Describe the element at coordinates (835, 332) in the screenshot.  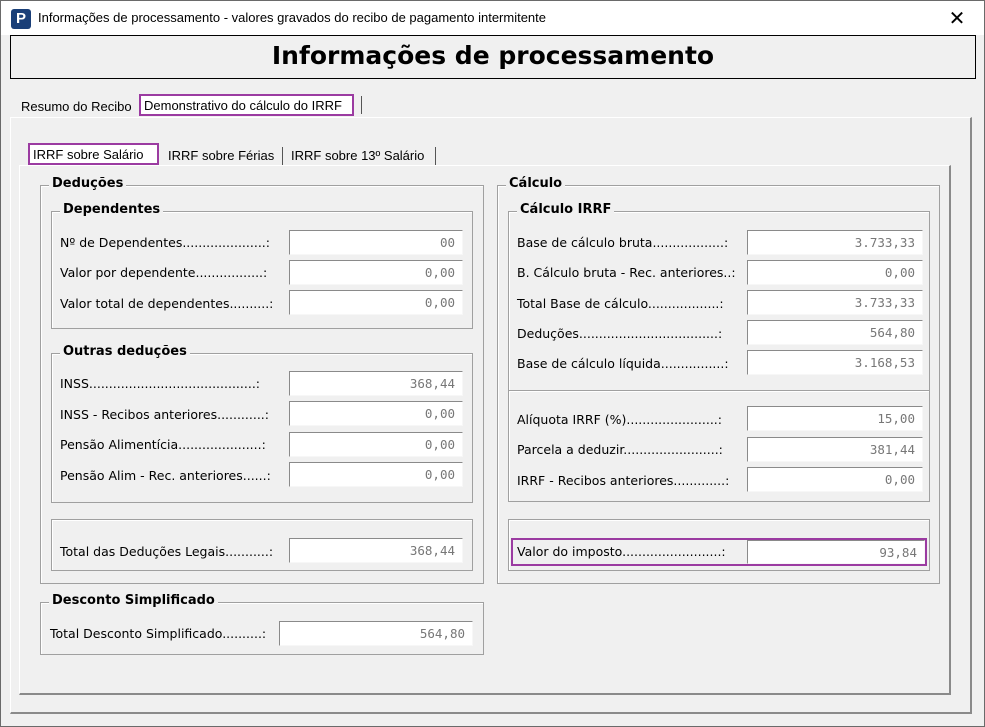
I see `field-deducoes: 564,80` at that location.